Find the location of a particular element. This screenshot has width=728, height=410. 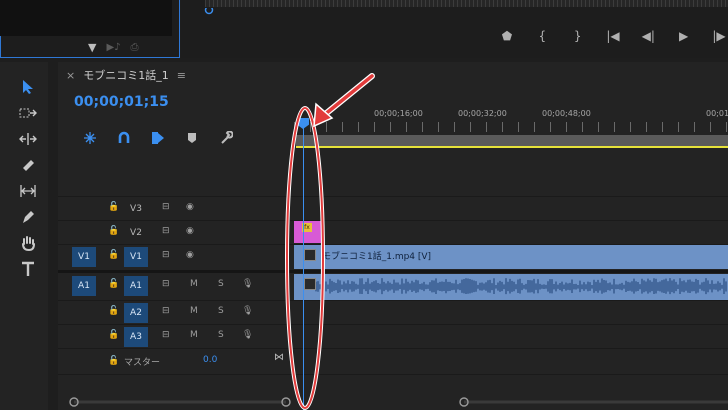

track-select-icon is located at coordinates (28, 113).